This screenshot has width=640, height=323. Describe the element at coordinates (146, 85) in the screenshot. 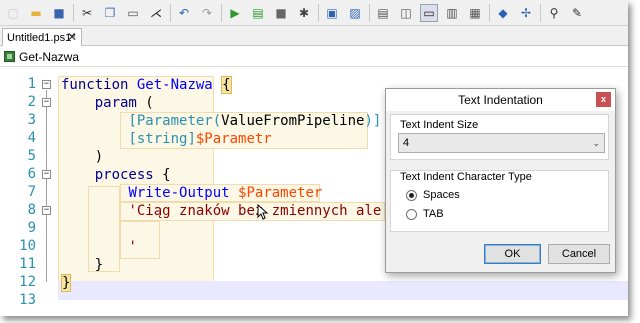

I see `code-line-1: function Get-Nazwa {` at that location.